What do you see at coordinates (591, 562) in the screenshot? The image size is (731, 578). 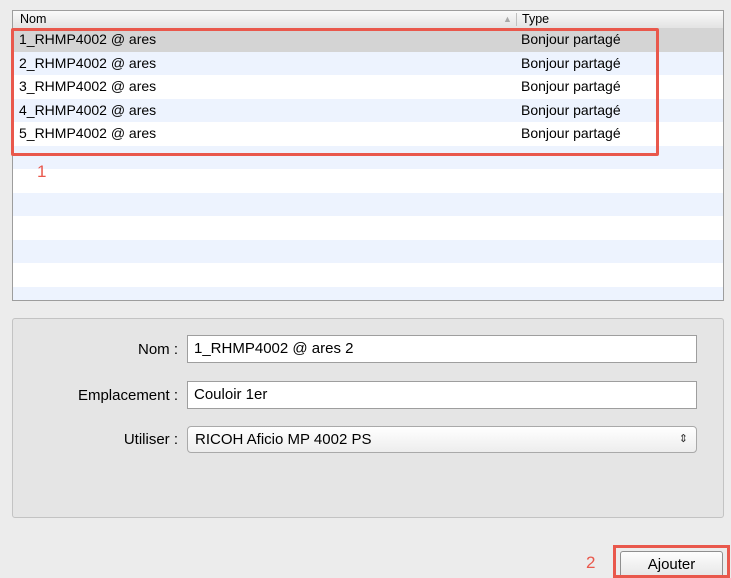 I see `annotation-label-2: 2` at bounding box center [591, 562].